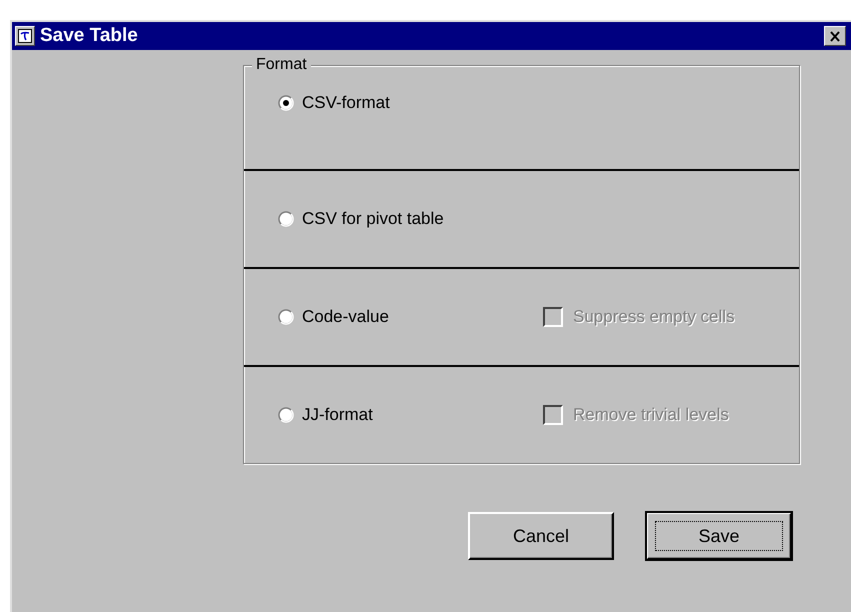  I want to click on window-title: Save Table, so click(89, 36).